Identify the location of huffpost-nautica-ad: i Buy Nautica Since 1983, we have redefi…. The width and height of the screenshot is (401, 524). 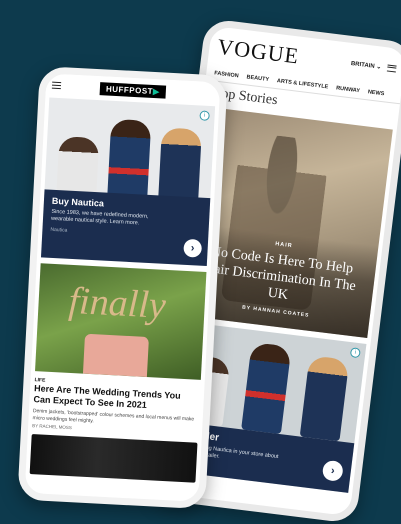
(128, 182).